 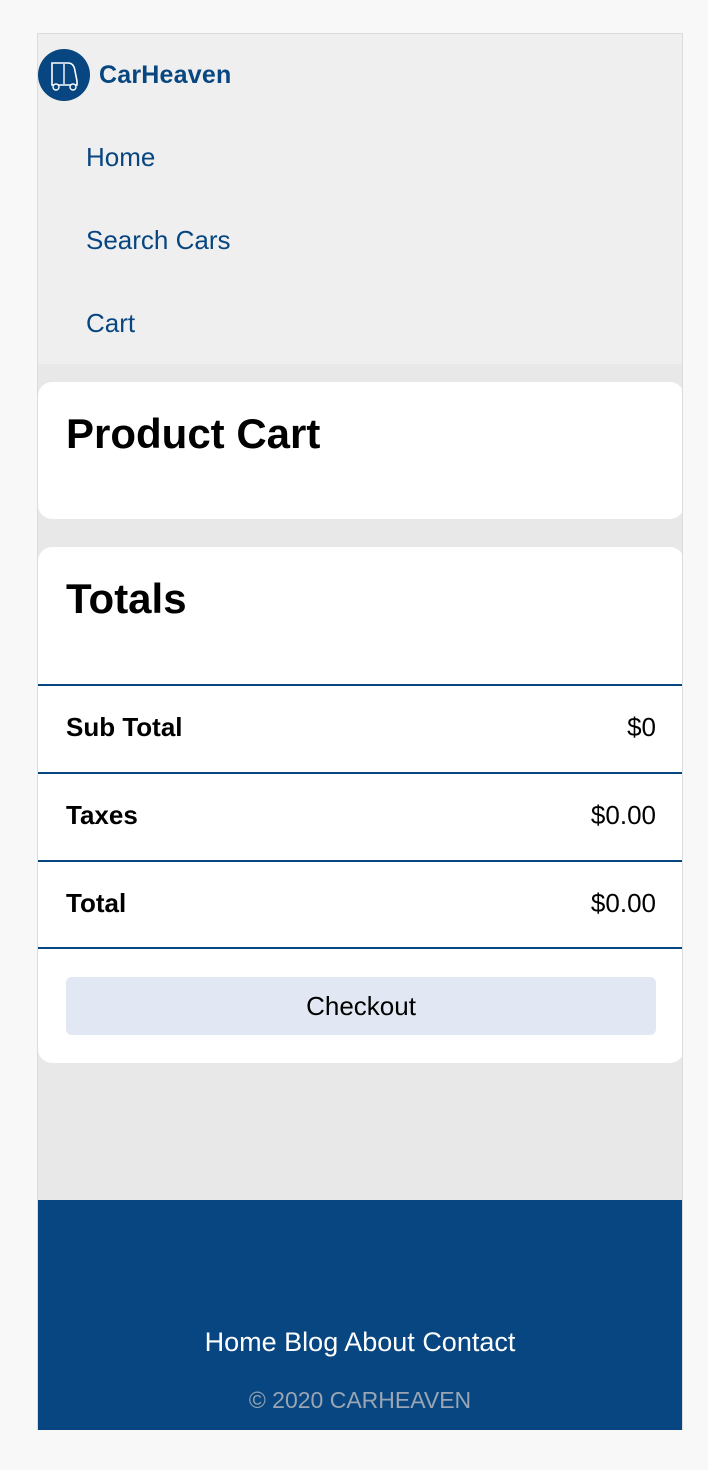 What do you see at coordinates (120, 157) in the screenshot?
I see `nav-item-home: Home` at bounding box center [120, 157].